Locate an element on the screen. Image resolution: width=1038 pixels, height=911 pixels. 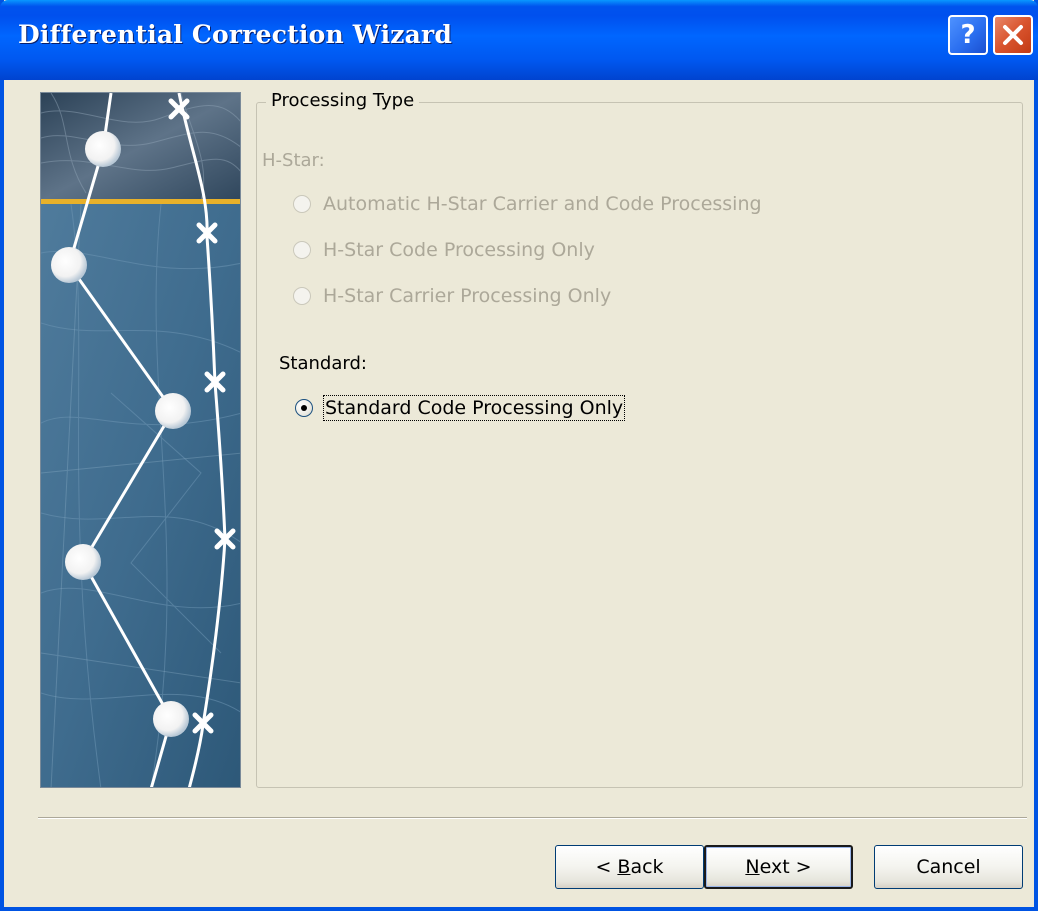
processing-type-legend: Processing Type is located at coordinates (343, 100).